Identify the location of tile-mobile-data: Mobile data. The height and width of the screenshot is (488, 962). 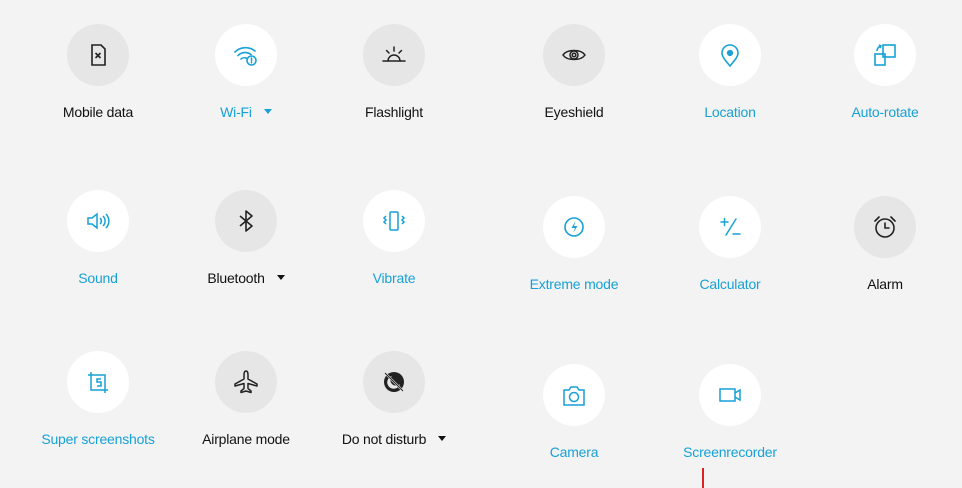
(98, 79).